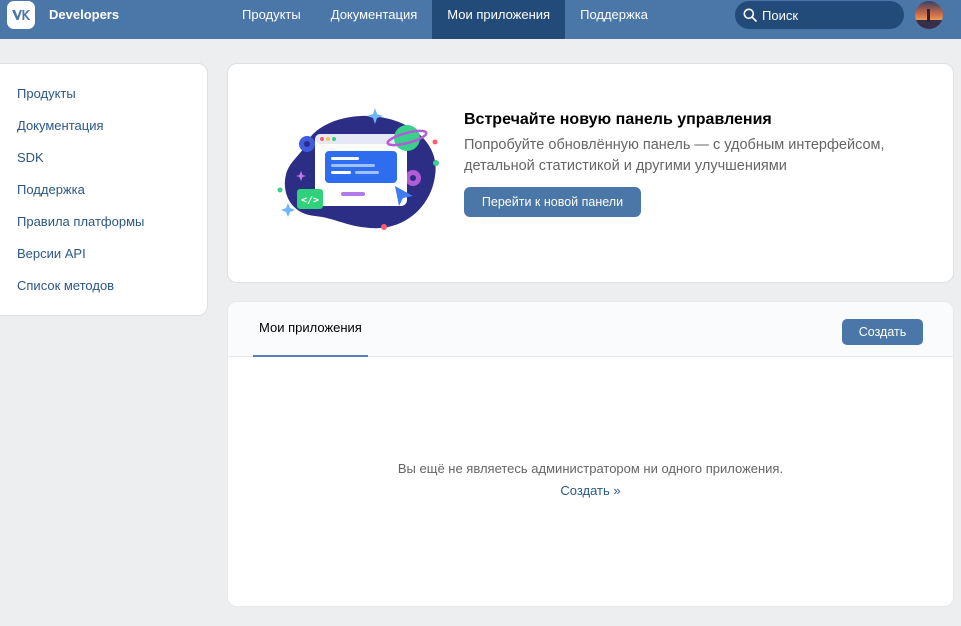 The height and width of the screenshot is (626, 961). What do you see at coordinates (103, 197) in the screenshot?
I see `sidebar-item-support: Поддержка` at bounding box center [103, 197].